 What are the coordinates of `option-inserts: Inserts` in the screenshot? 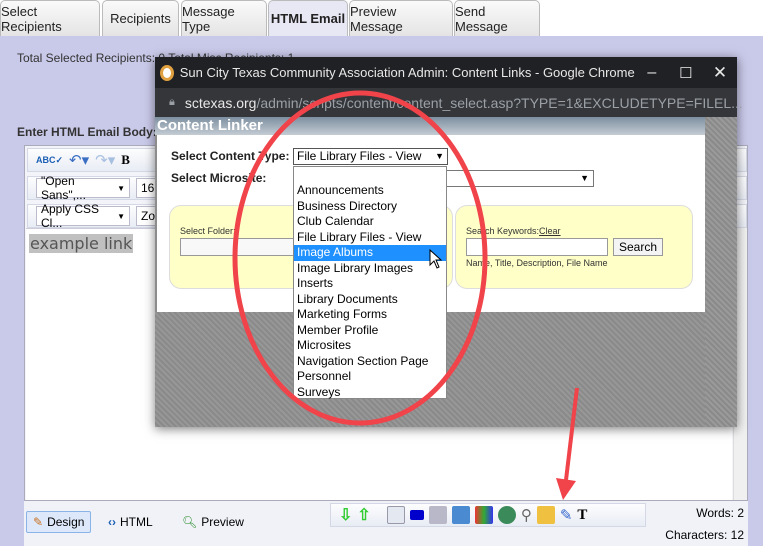 It's located at (370, 284).